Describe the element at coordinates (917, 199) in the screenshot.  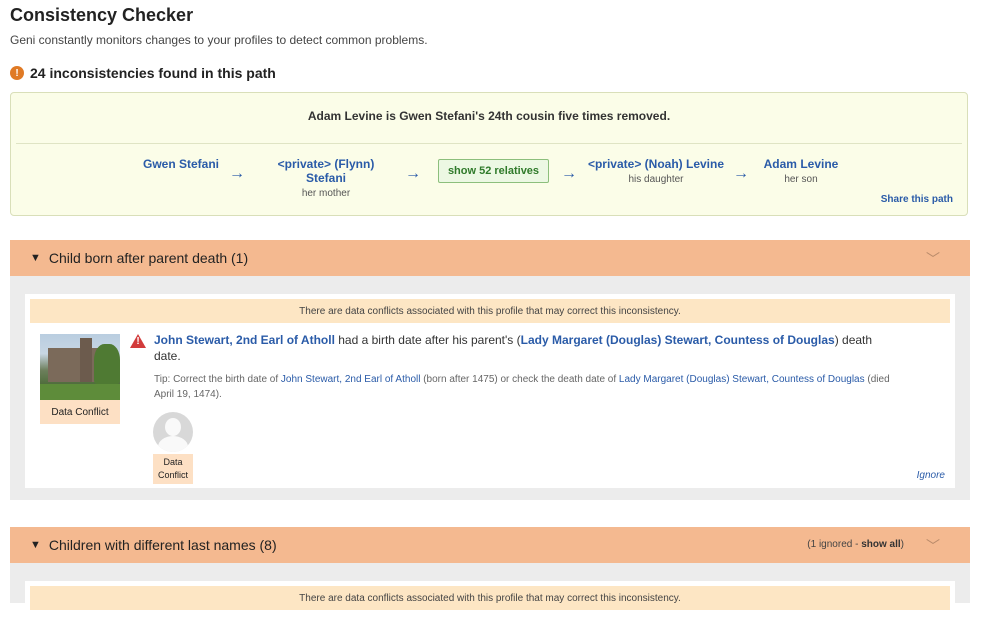
I see `share-path-link: Share this path` at that location.